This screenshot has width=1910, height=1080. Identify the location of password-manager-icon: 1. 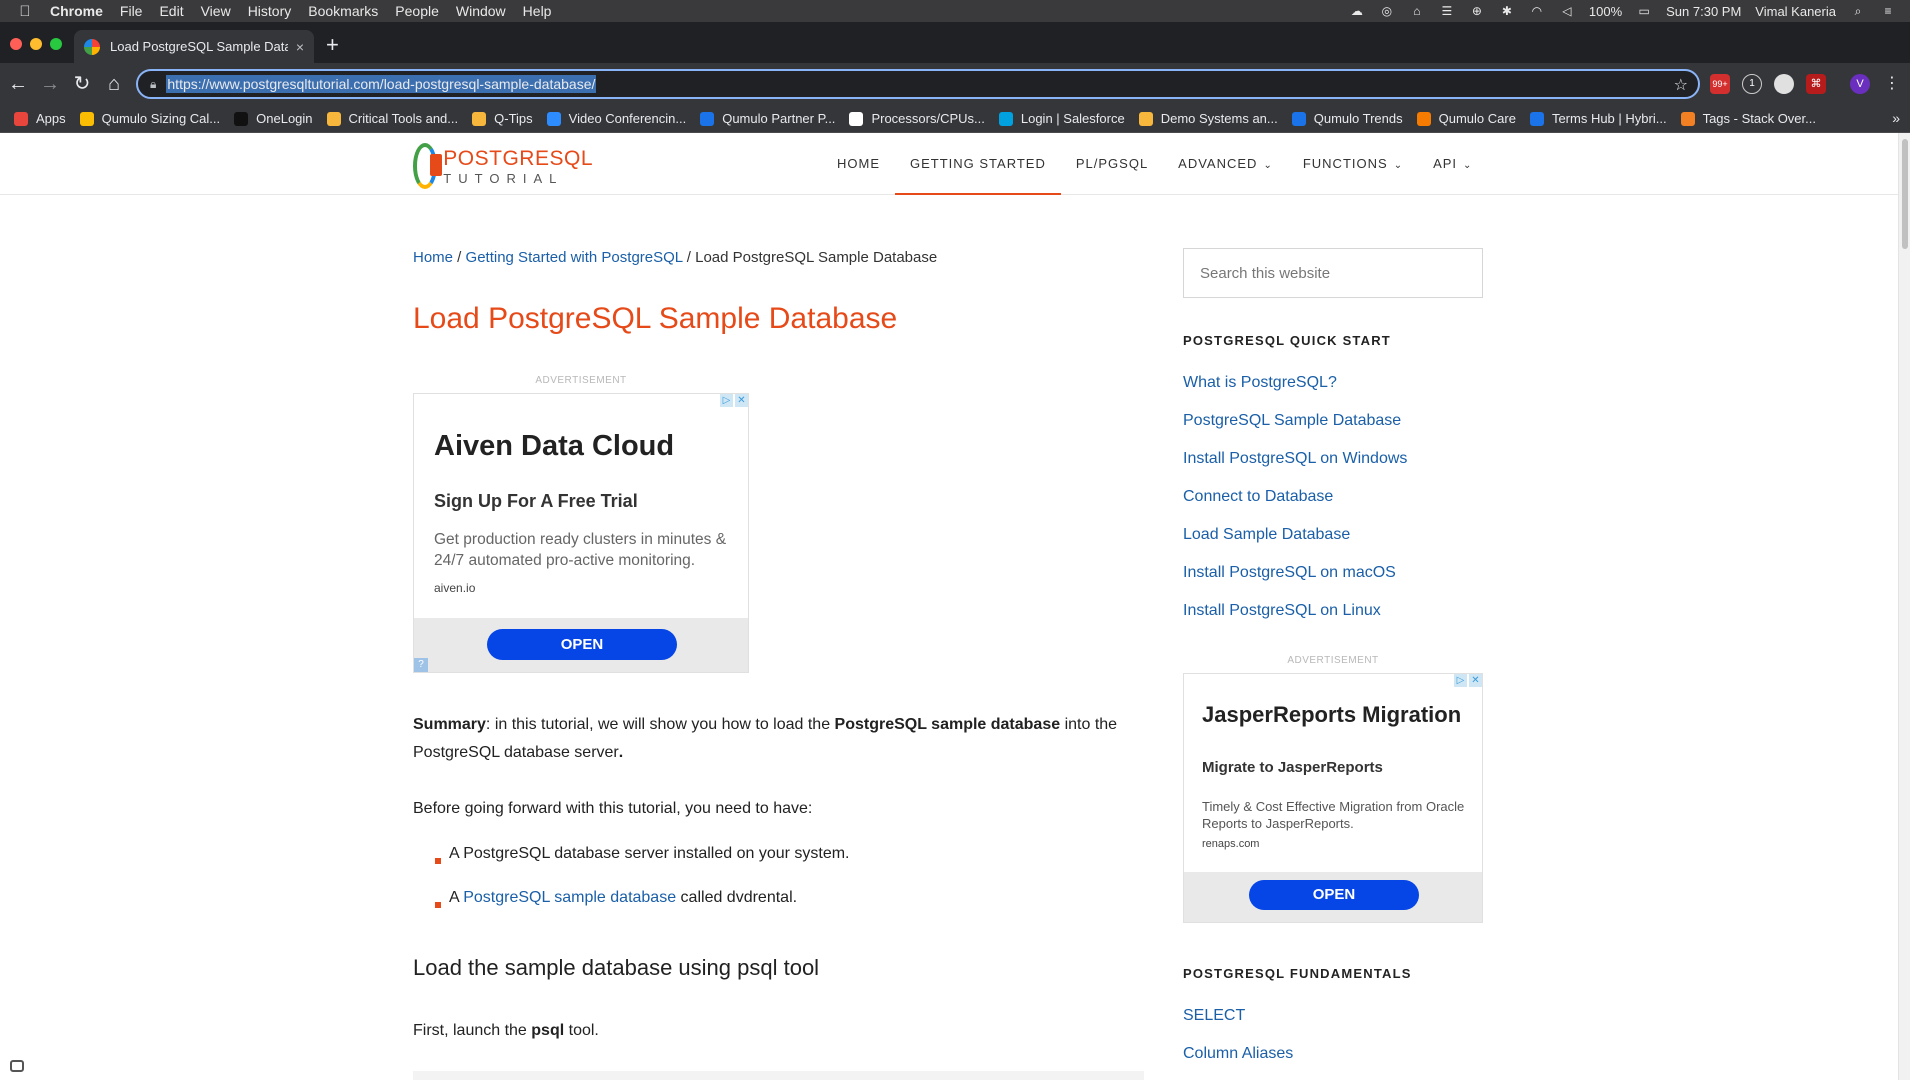
(1752, 84).